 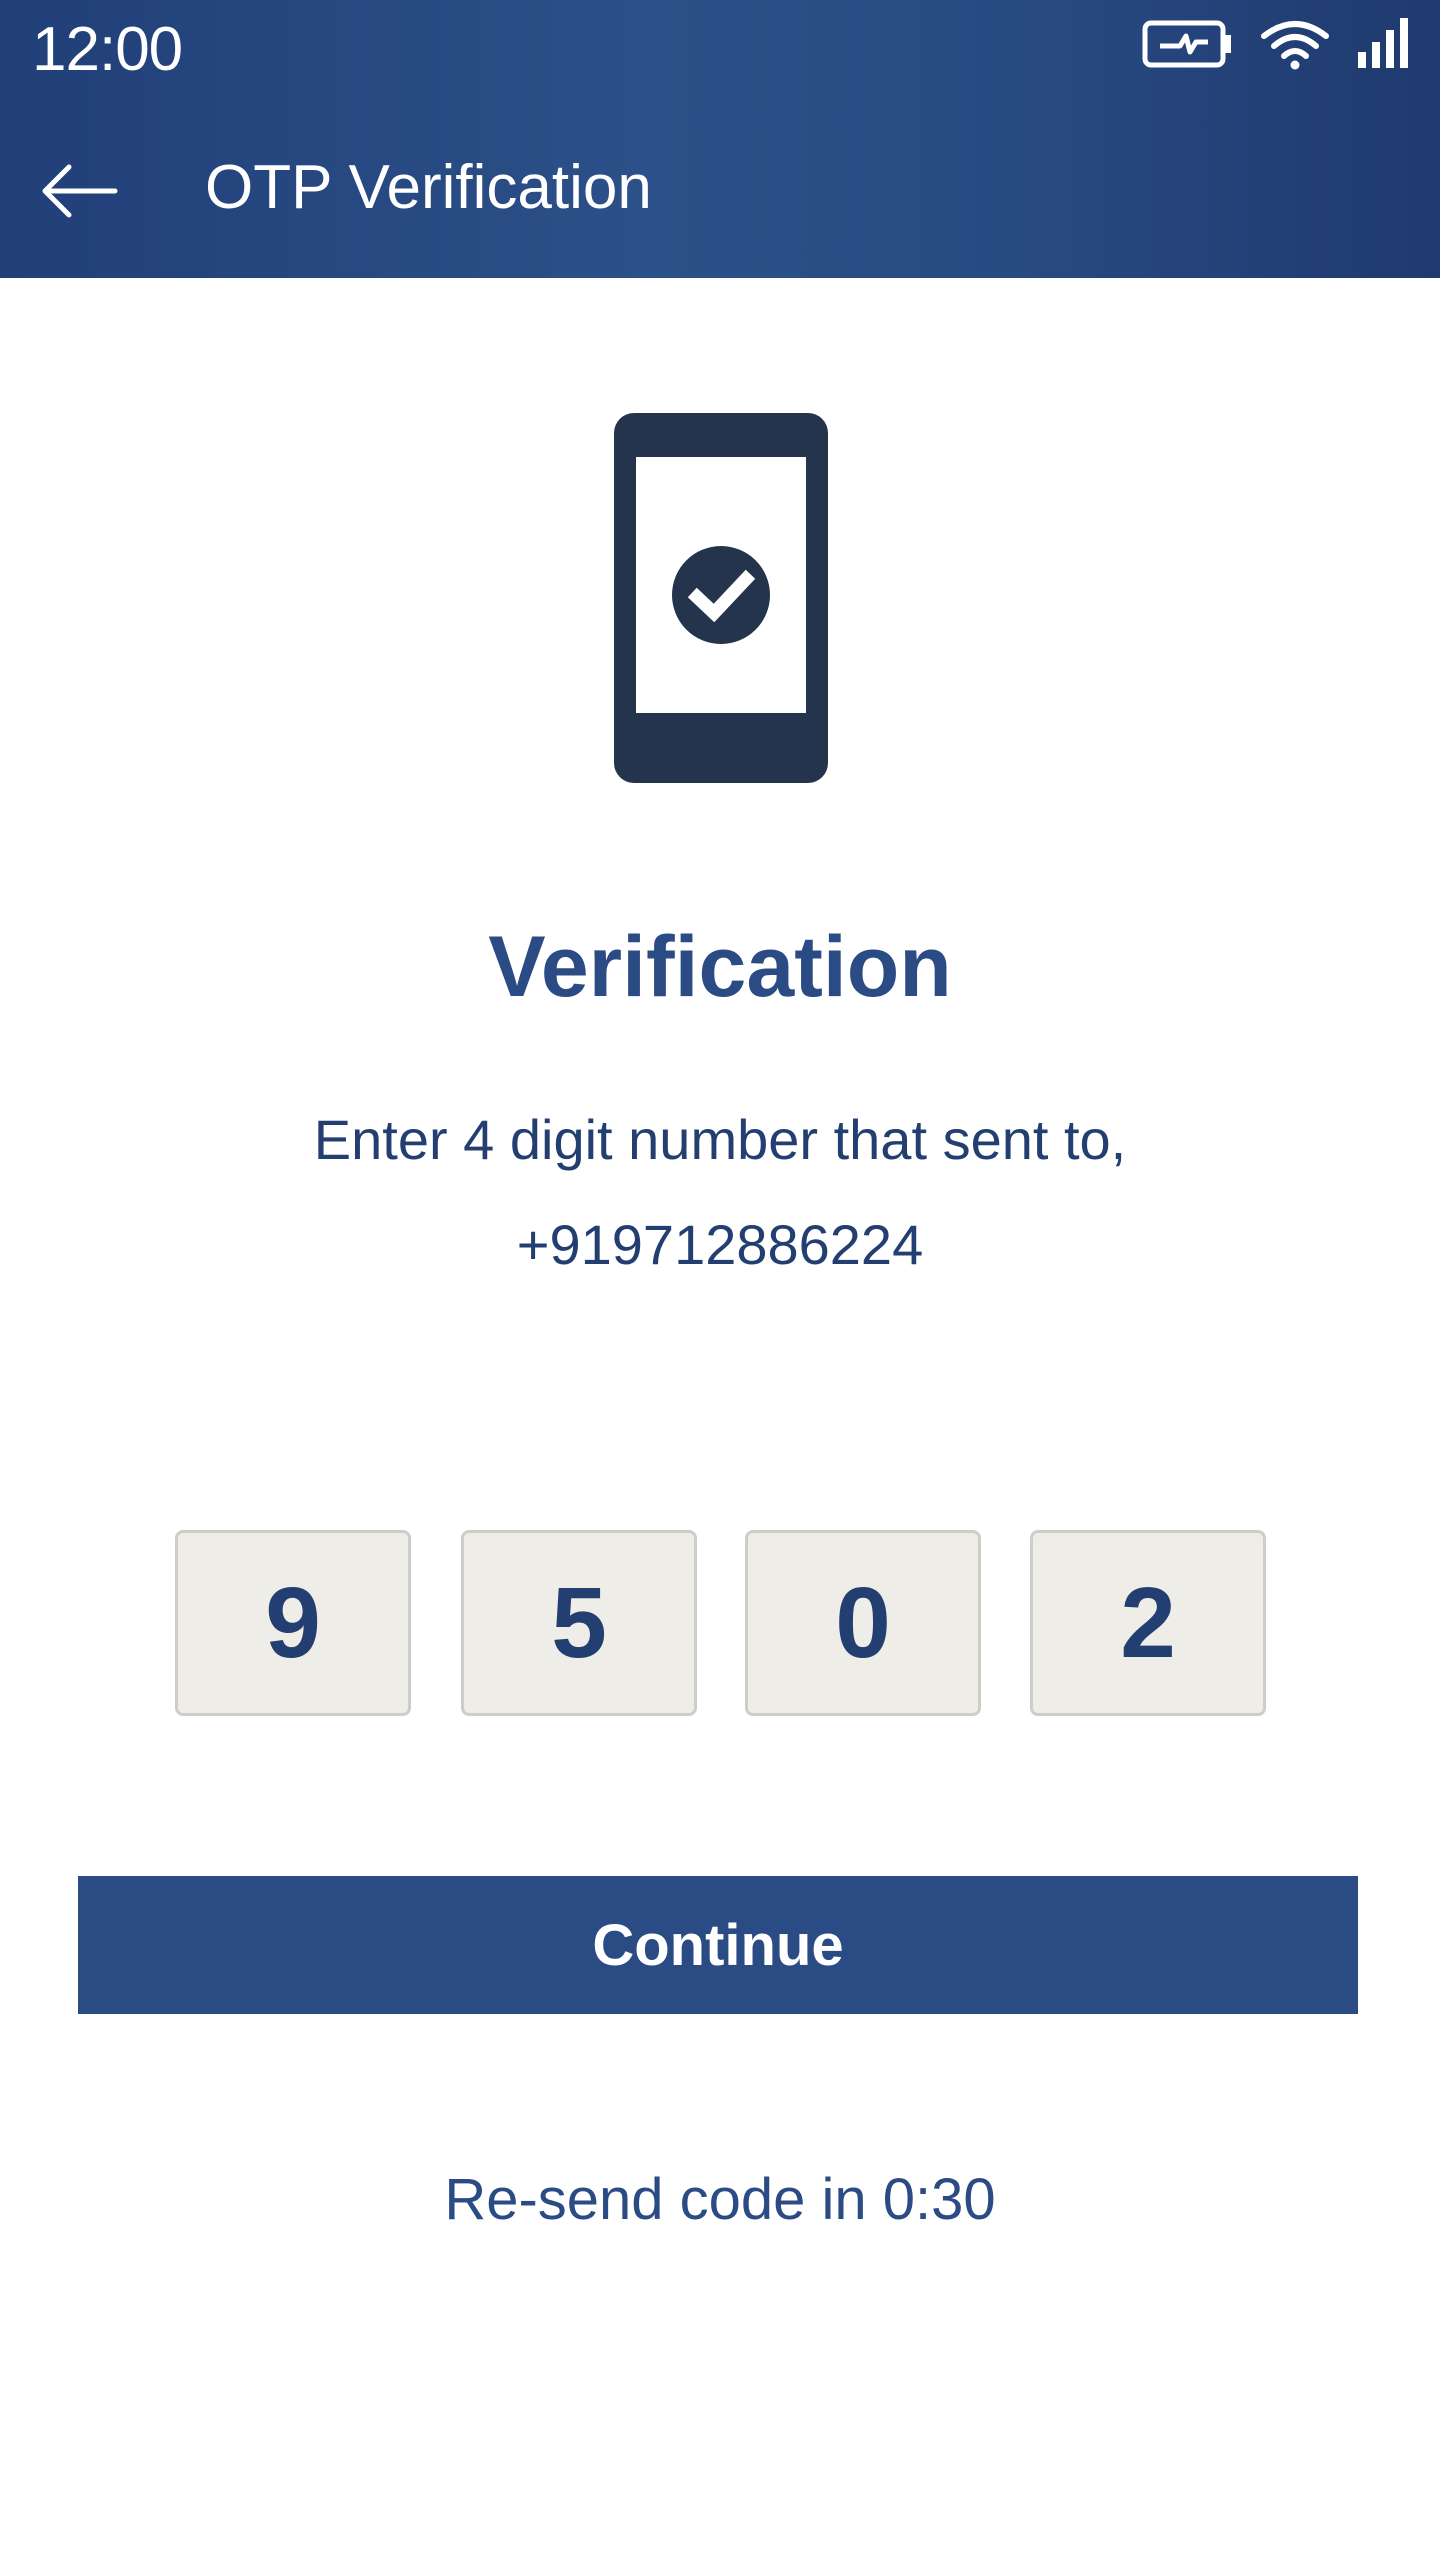 I want to click on arrow-left-icon, so click(x=80, y=191).